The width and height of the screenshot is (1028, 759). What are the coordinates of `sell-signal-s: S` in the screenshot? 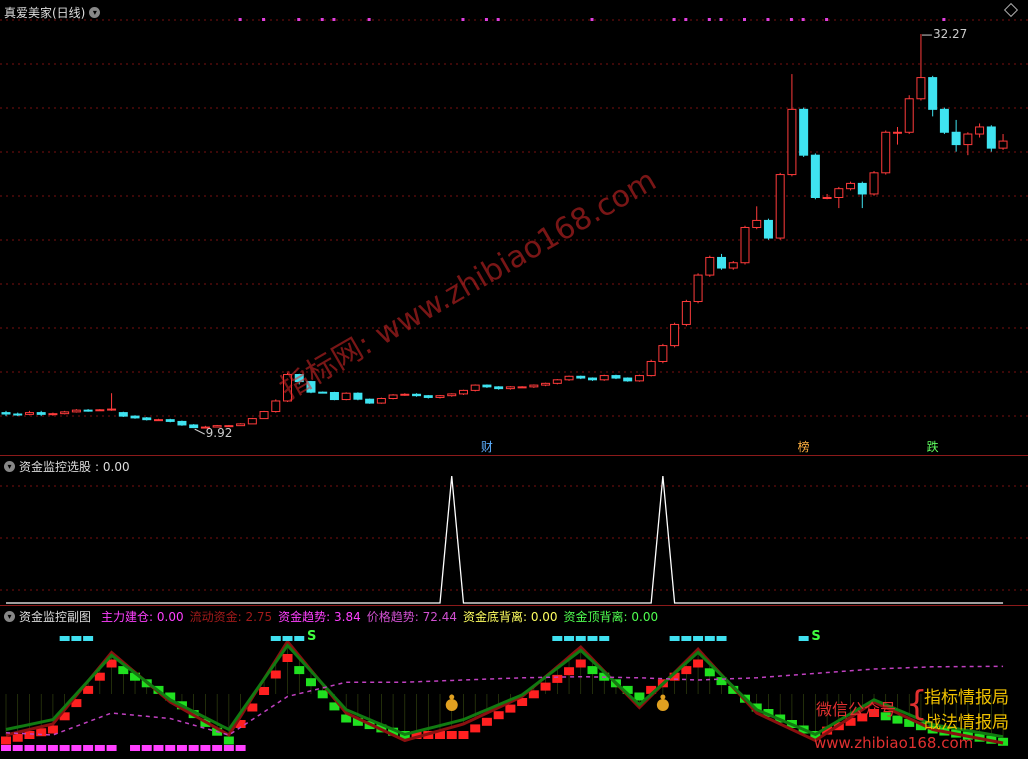 It's located at (815, 636).